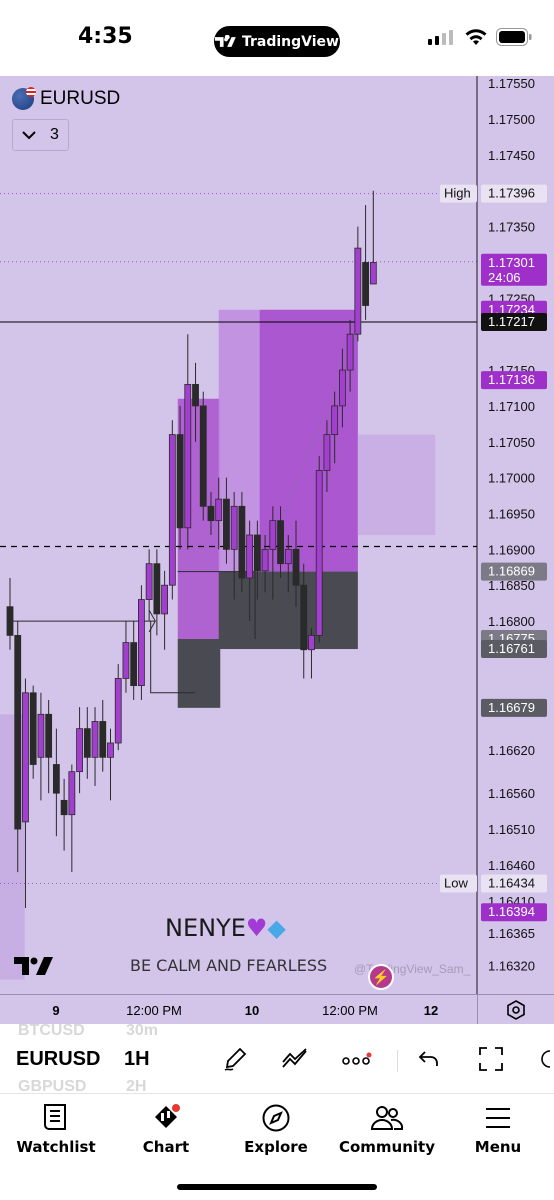 The height and width of the screenshot is (1200, 554). What do you see at coordinates (511, 442) in the screenshot?
I see `price-tick: 1.17050` at bounding box center [511, 442].